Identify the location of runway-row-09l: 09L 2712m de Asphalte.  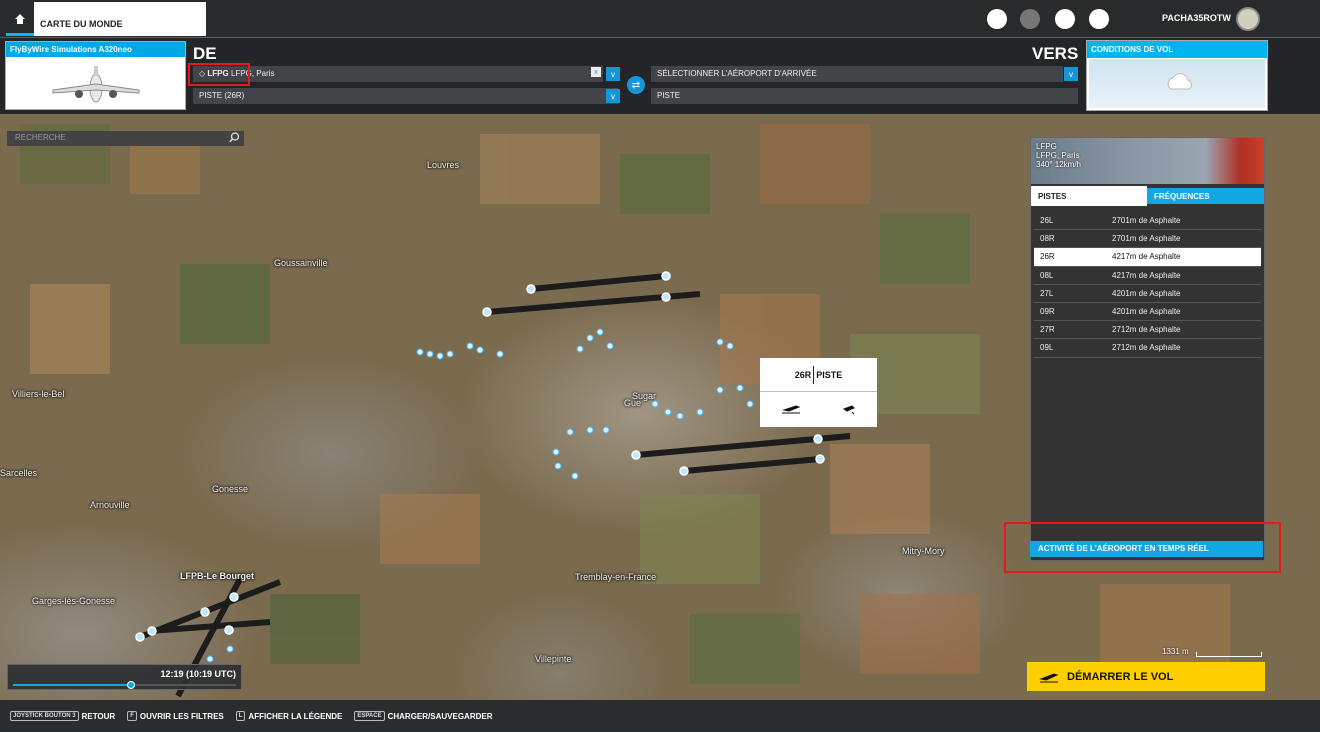
(1147, 348).